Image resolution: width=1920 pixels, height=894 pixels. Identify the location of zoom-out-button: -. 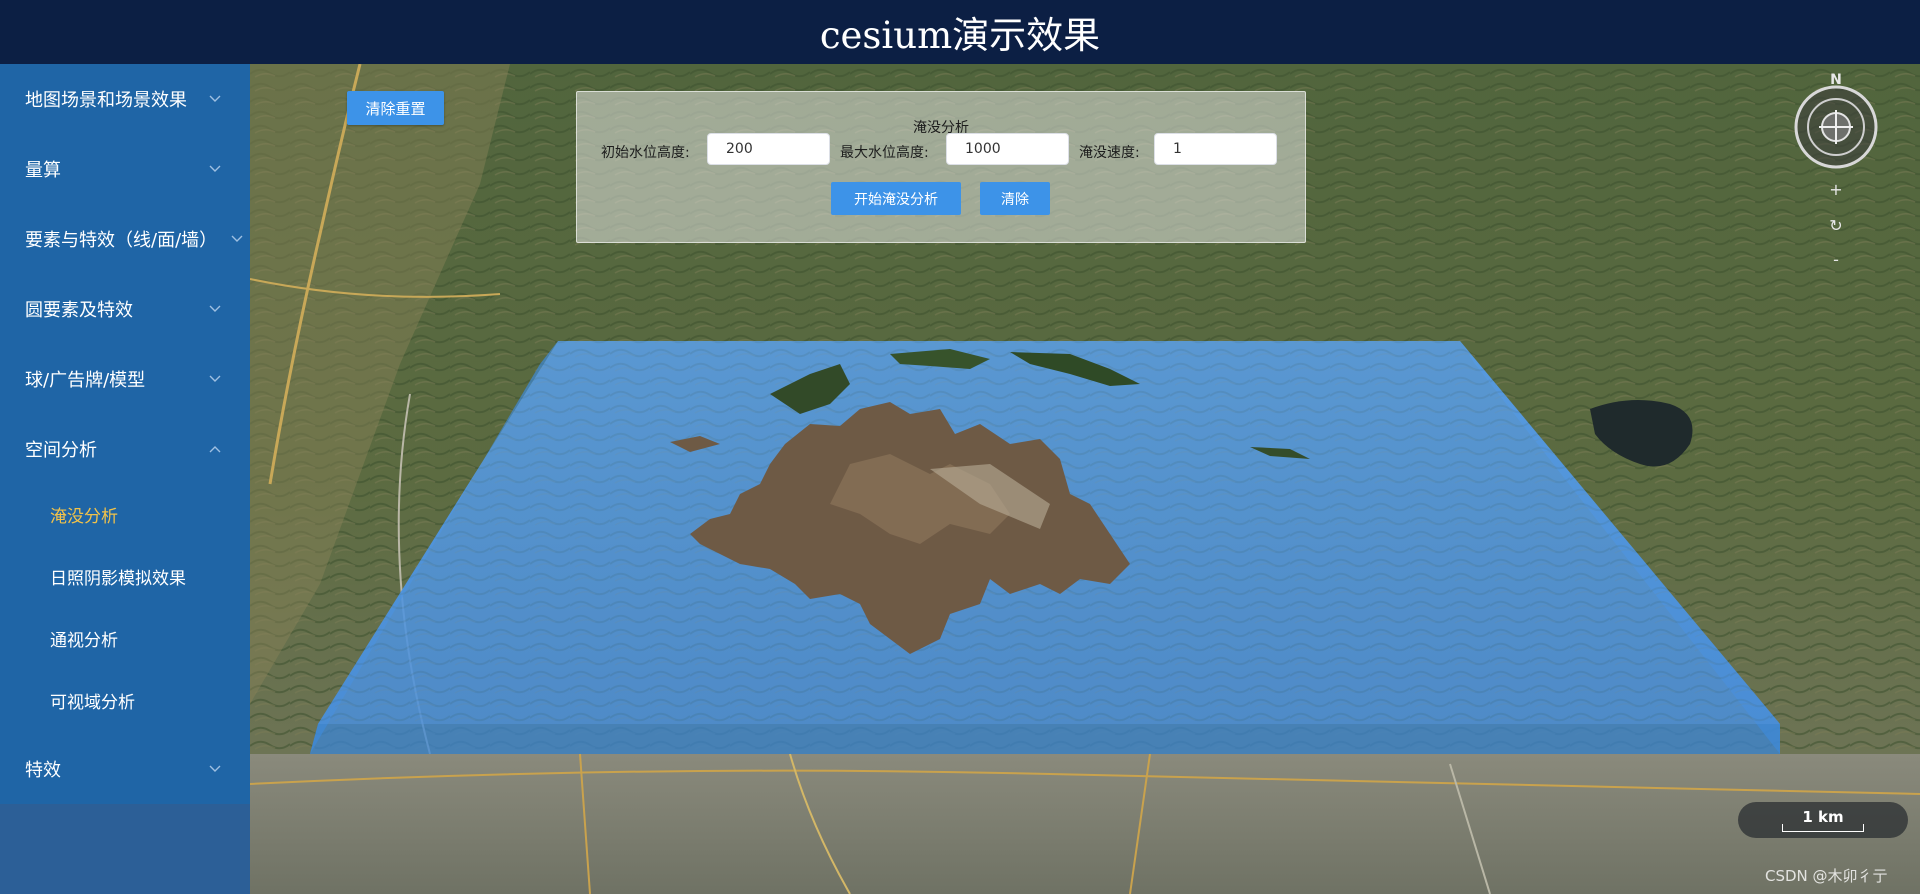
(1836, 259).